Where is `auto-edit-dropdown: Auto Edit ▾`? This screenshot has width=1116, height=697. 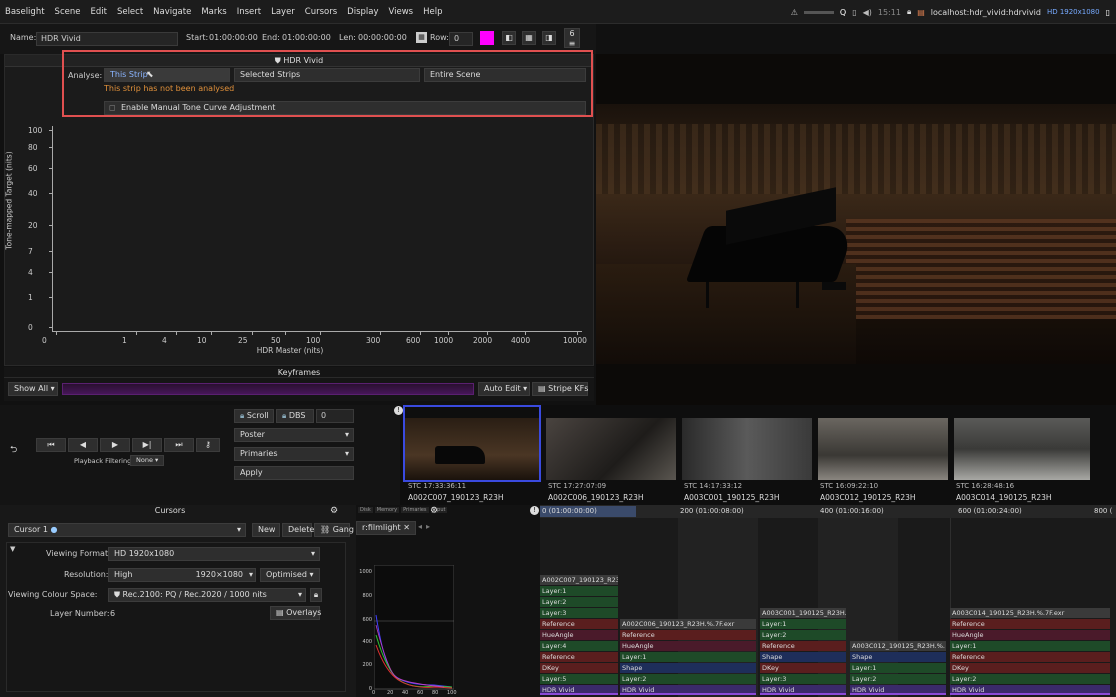 auto-edit-dropdown: Auto Edit ▾ is located at coordinates (504, 389).